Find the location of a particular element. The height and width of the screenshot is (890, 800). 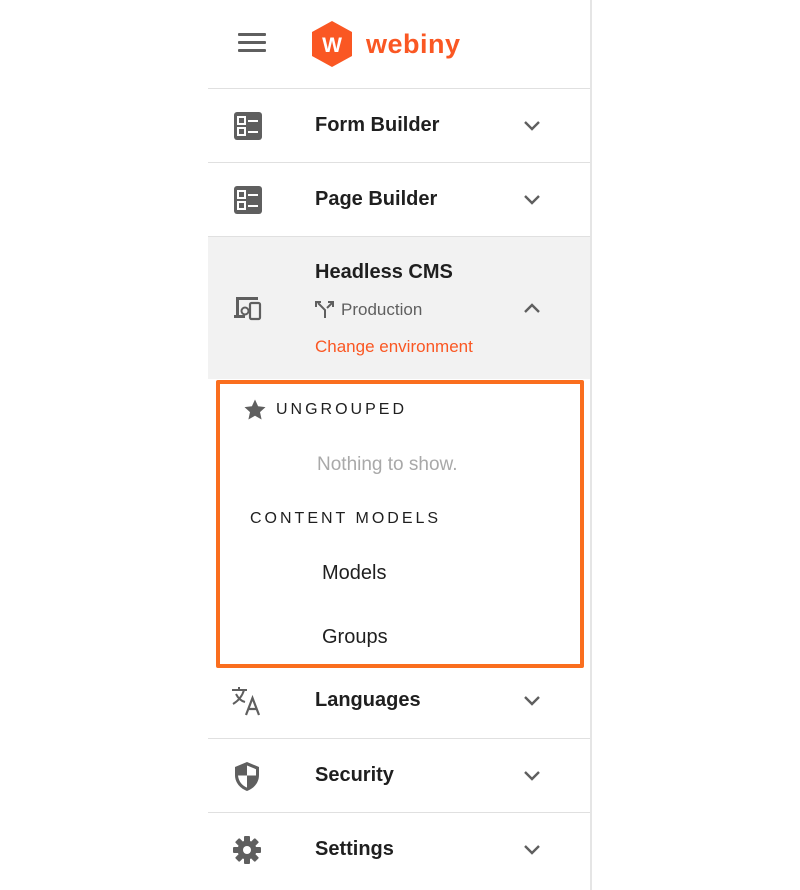

hamburger-menu-button is located at coordinates (252, 43).